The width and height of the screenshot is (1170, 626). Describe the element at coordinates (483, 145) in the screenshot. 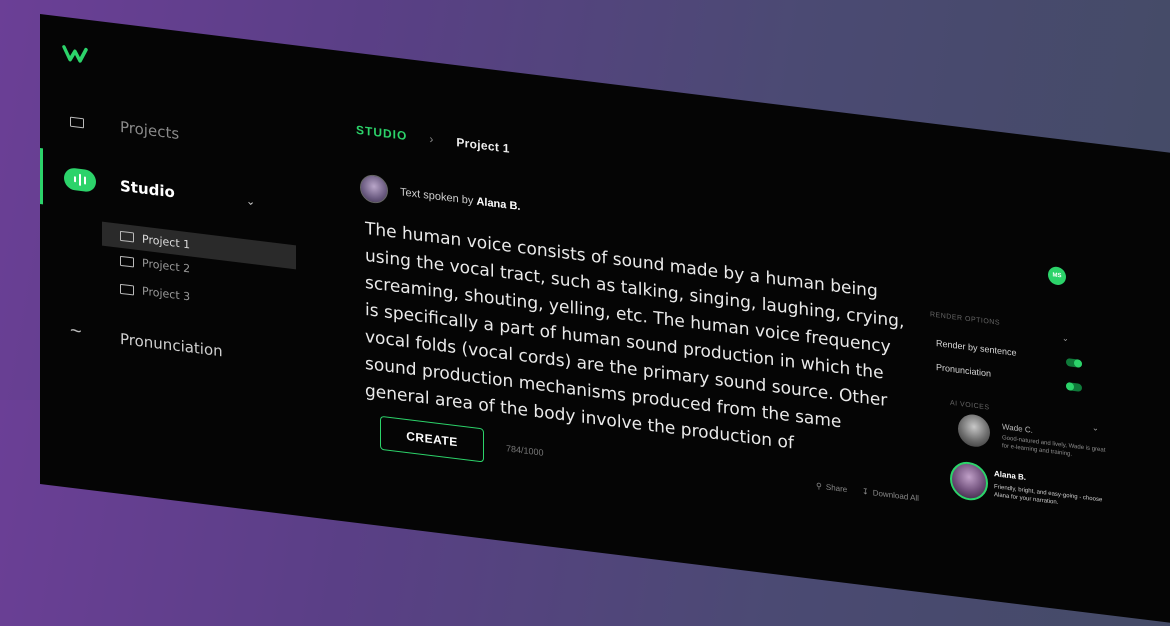

I see `breadcrumb-project: Project 1` at that location.